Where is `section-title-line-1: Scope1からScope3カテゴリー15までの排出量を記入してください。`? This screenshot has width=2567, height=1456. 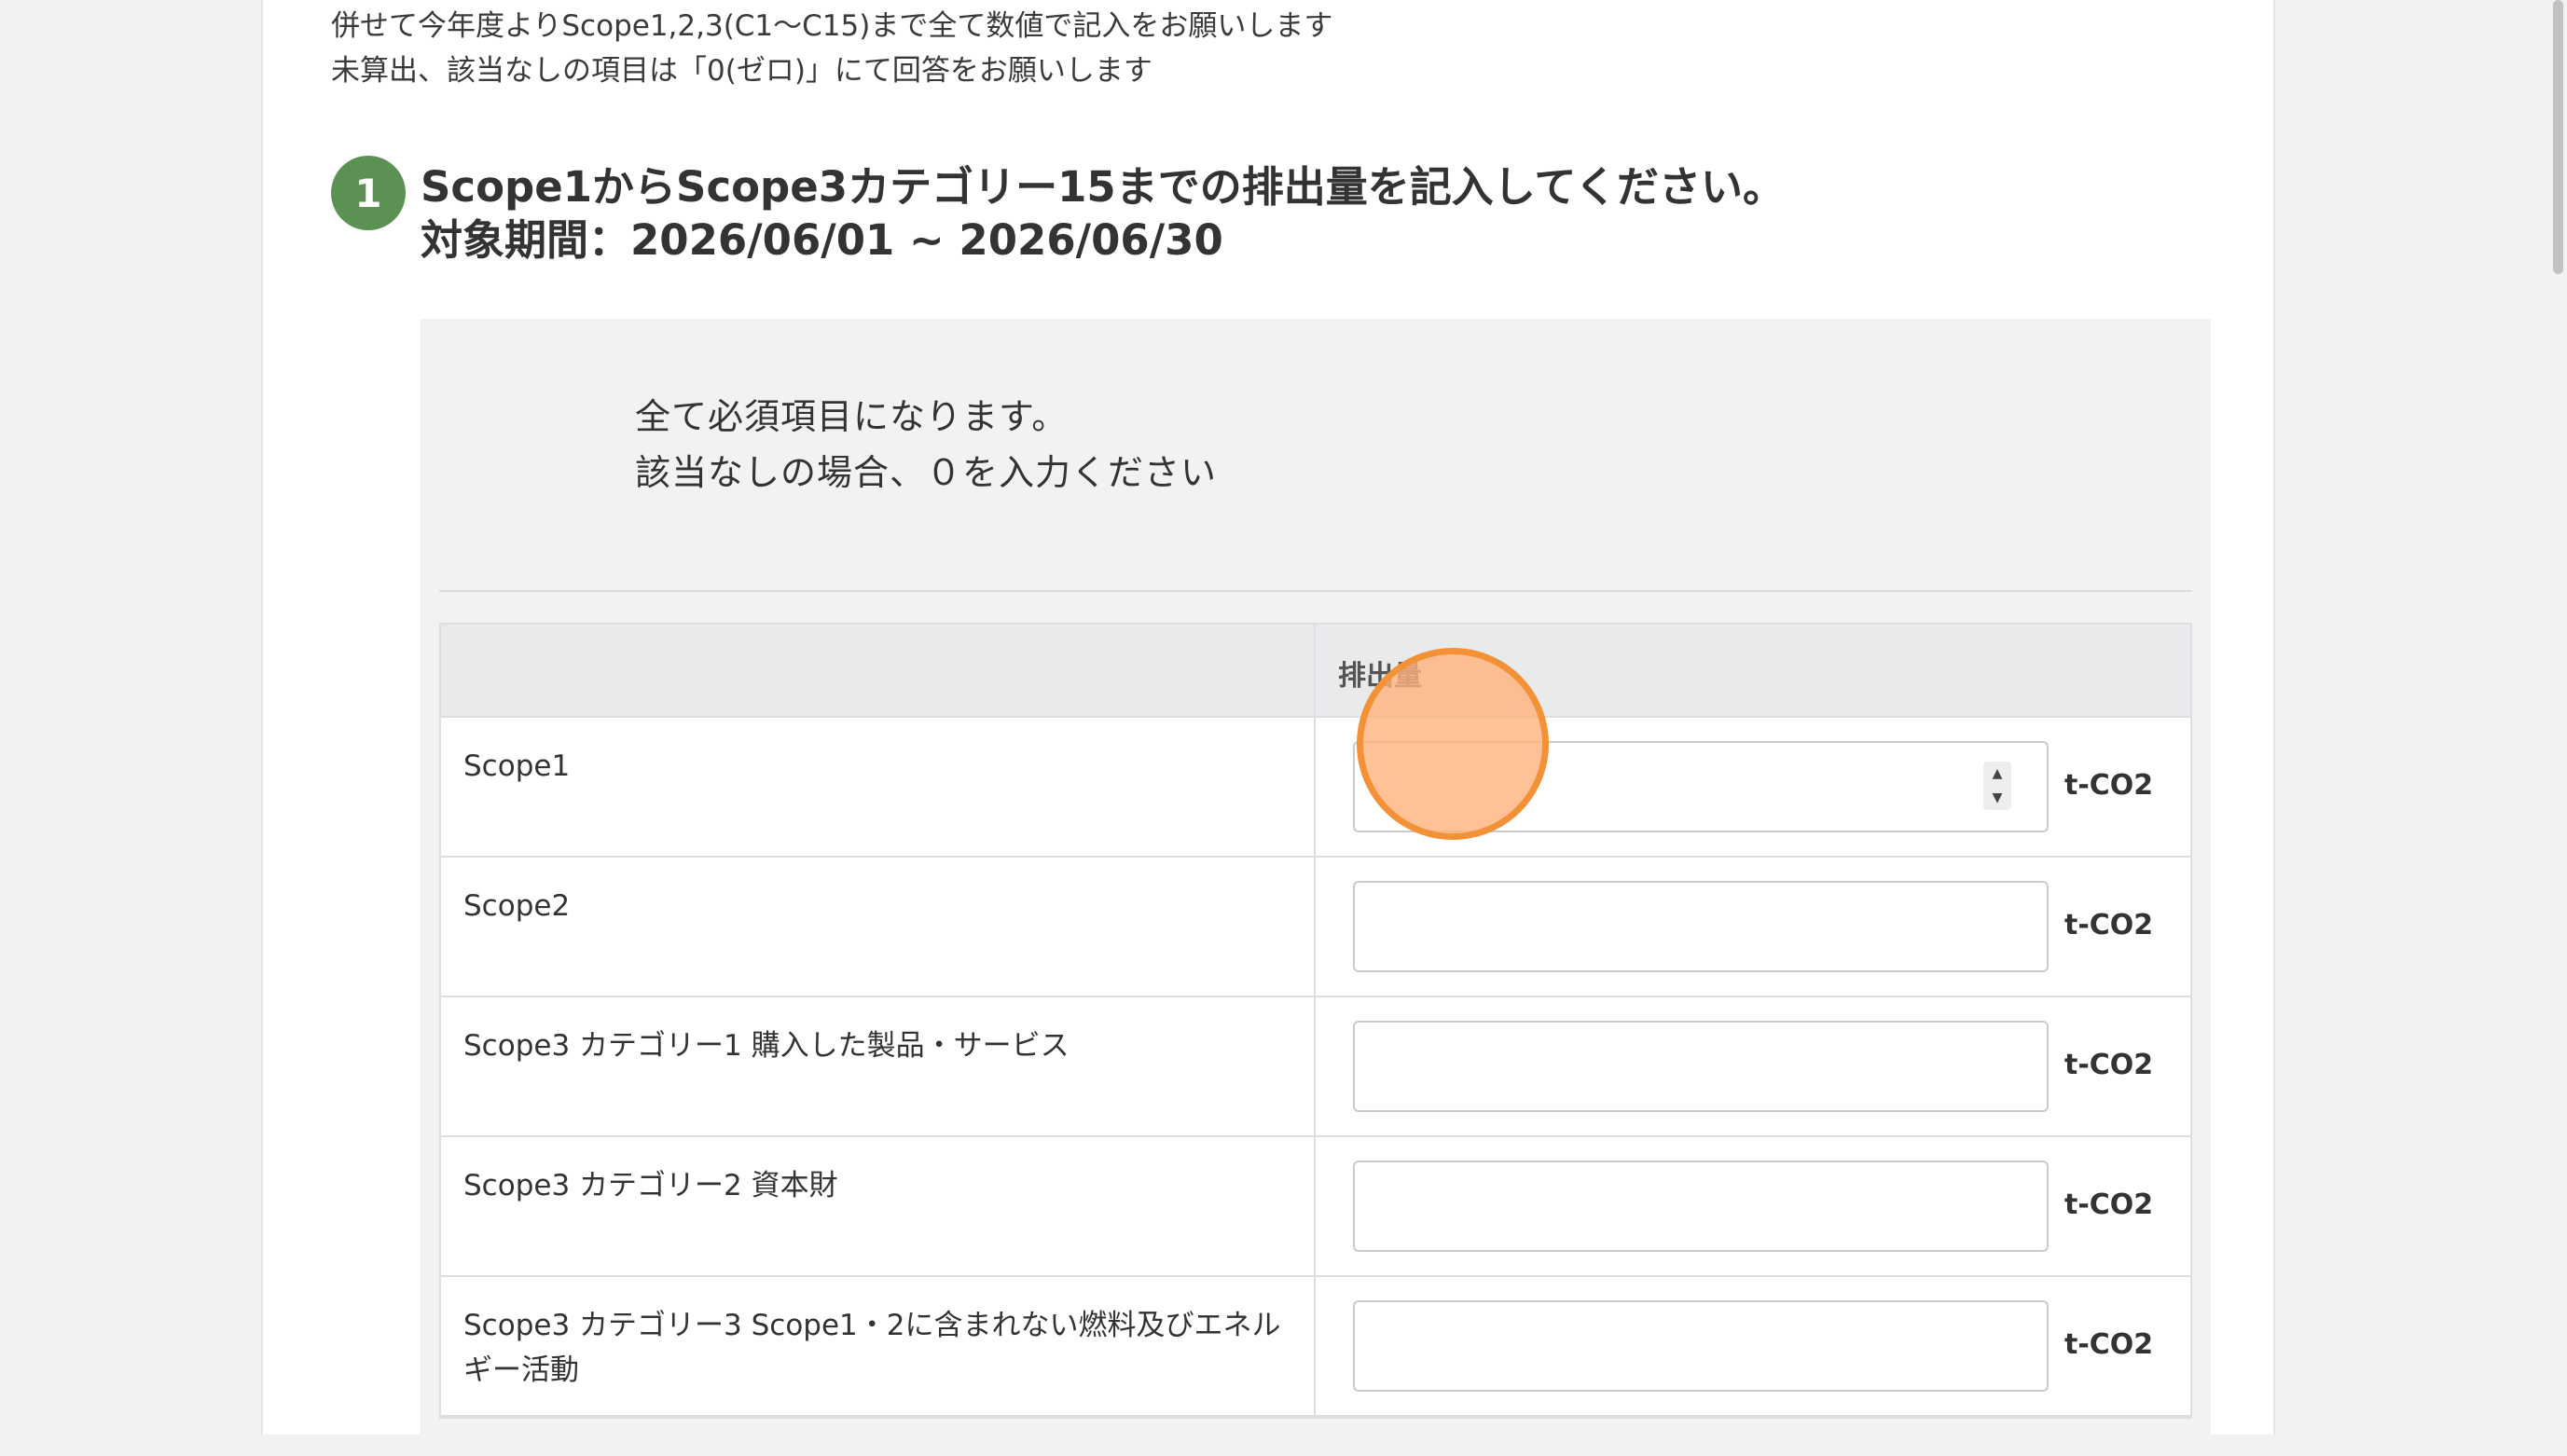
section-title-line-1: Scope1からScope3カテゴリー15までの排出量を記入してください。 is located at coordinates (1103, 187).